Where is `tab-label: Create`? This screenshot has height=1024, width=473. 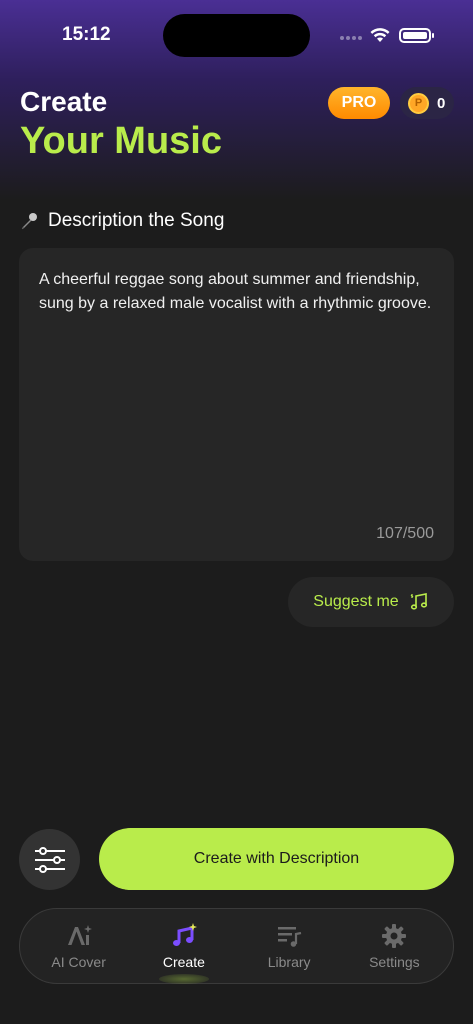
tab-label: Create is located at coordinates (183, 962).